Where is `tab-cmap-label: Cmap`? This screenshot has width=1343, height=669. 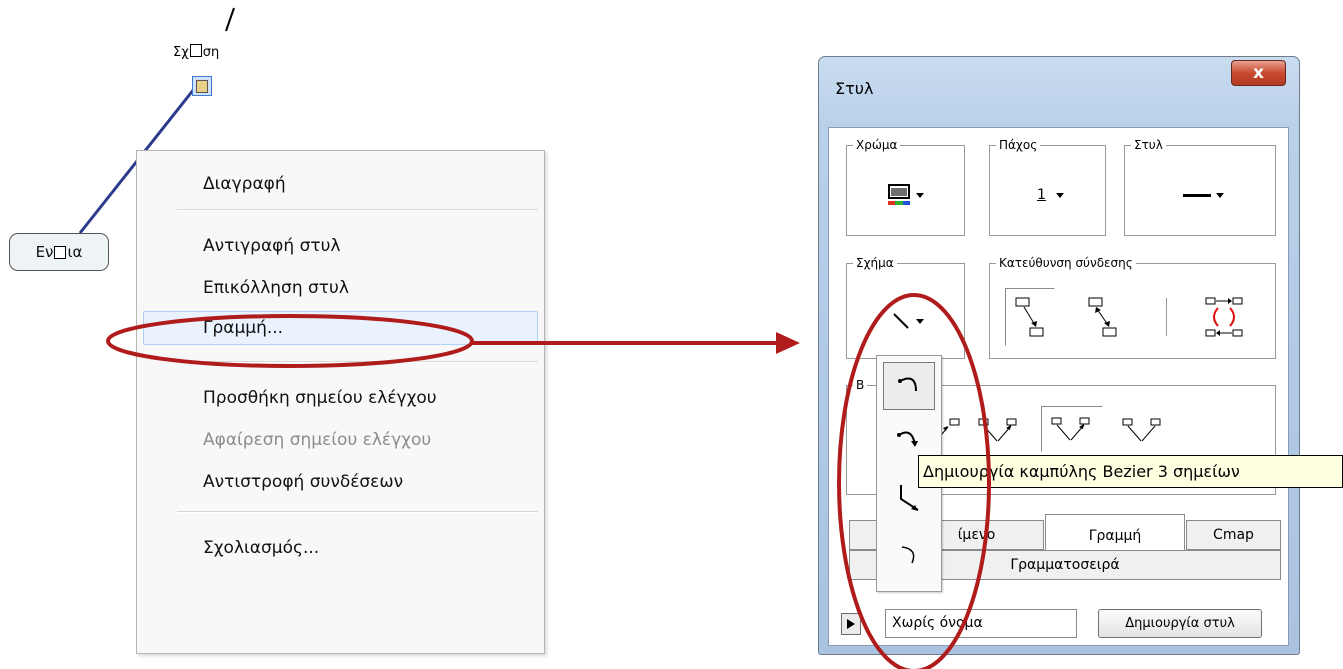 tab-cmap-label: Cmap is located at coordinates (1233, 535).